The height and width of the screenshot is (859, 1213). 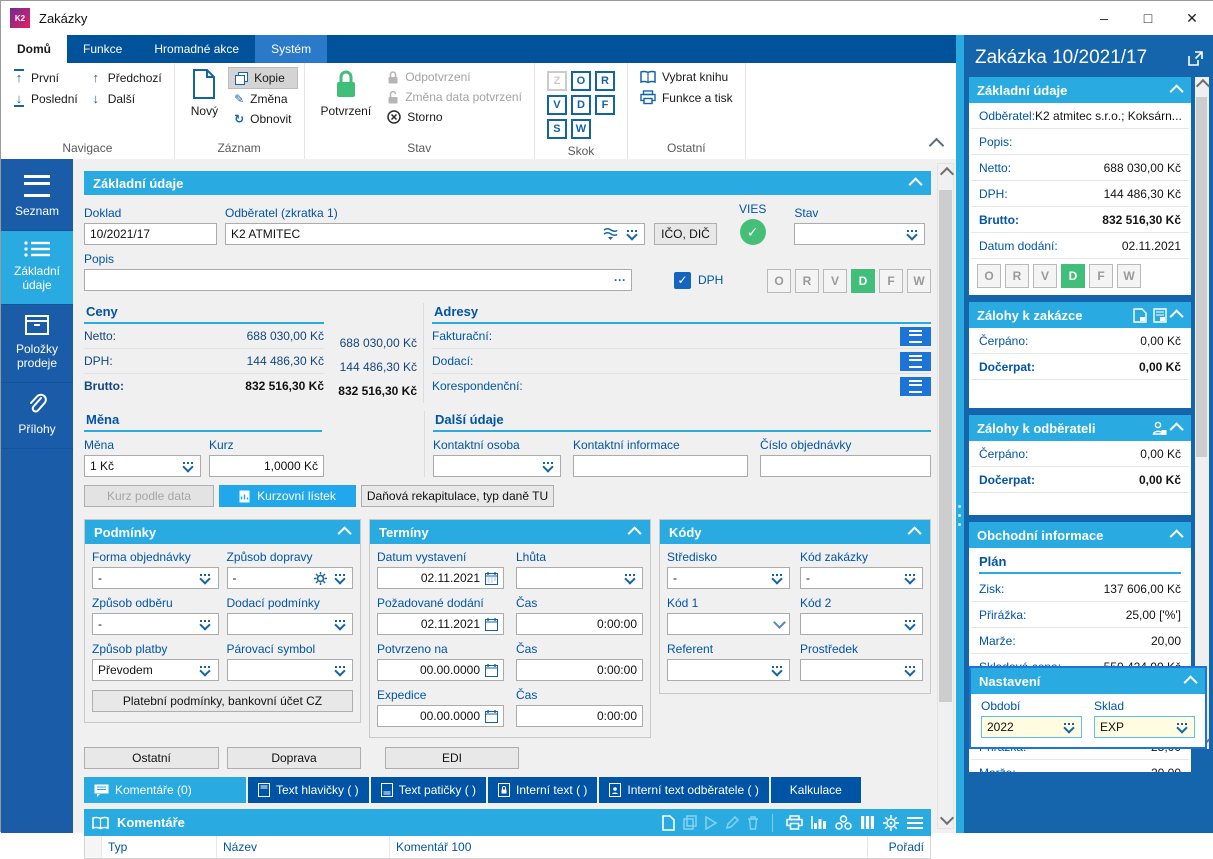 What do you see at coordinates (440, 670) in the screenshot?
I see `potvrzeno-na-input: 00.00.0000` at bounding box center [440, 670].